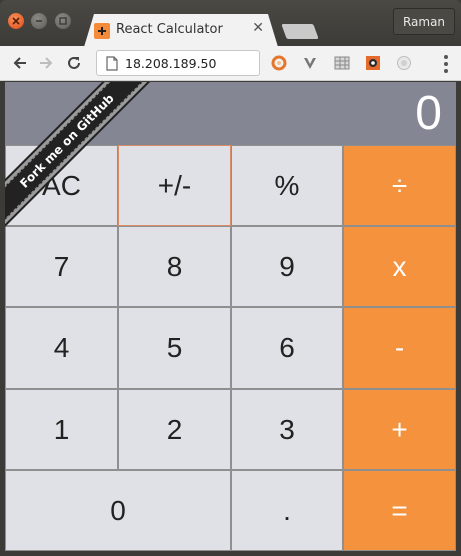  Describe the element at coordinates (118, 510) in the screenshot. I see `digit-0-button: 0` at that location.